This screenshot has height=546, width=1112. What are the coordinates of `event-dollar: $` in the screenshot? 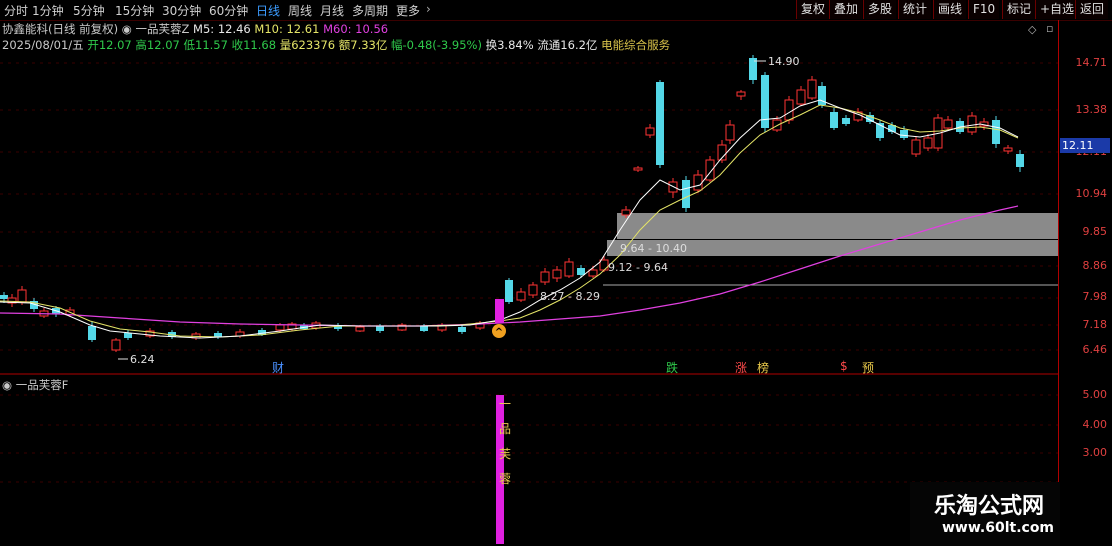 It's located at (844, 366).